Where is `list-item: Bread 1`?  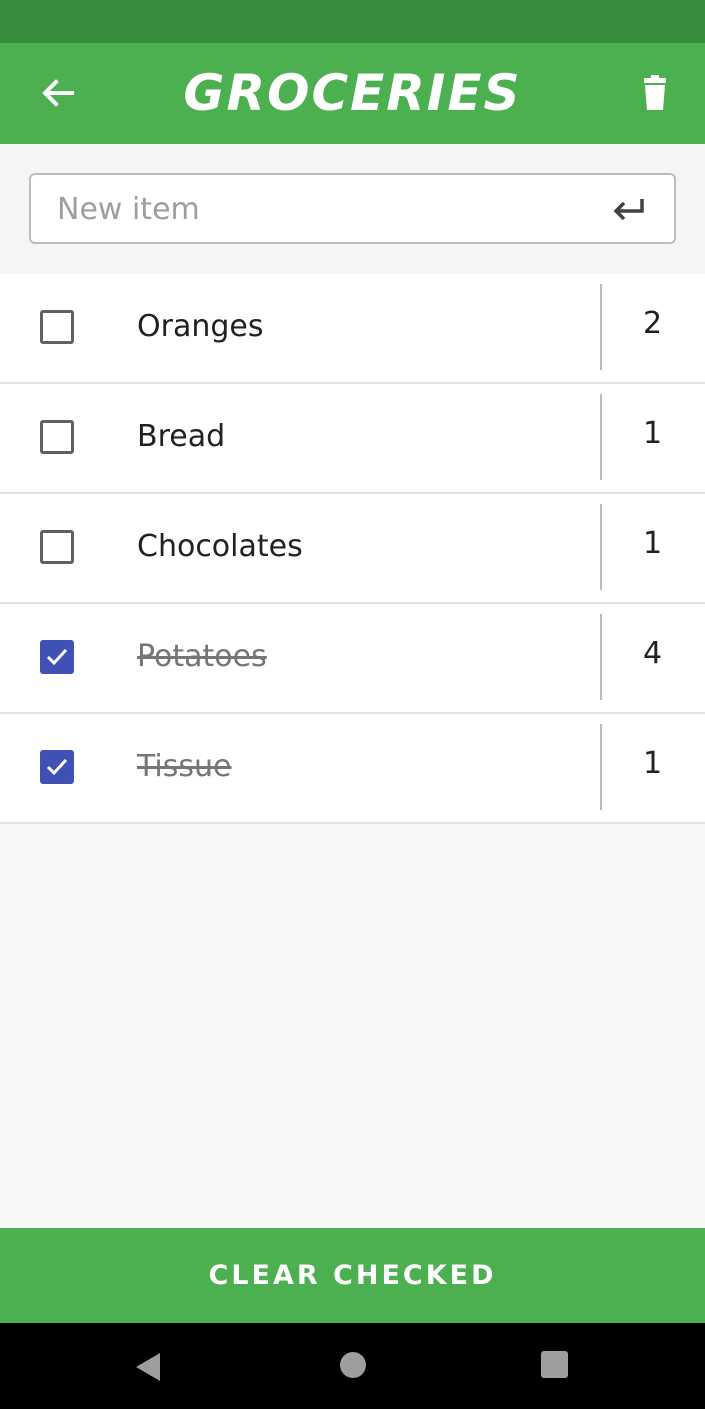
list-item: Bread 1 is located at coordinates (352, 439).